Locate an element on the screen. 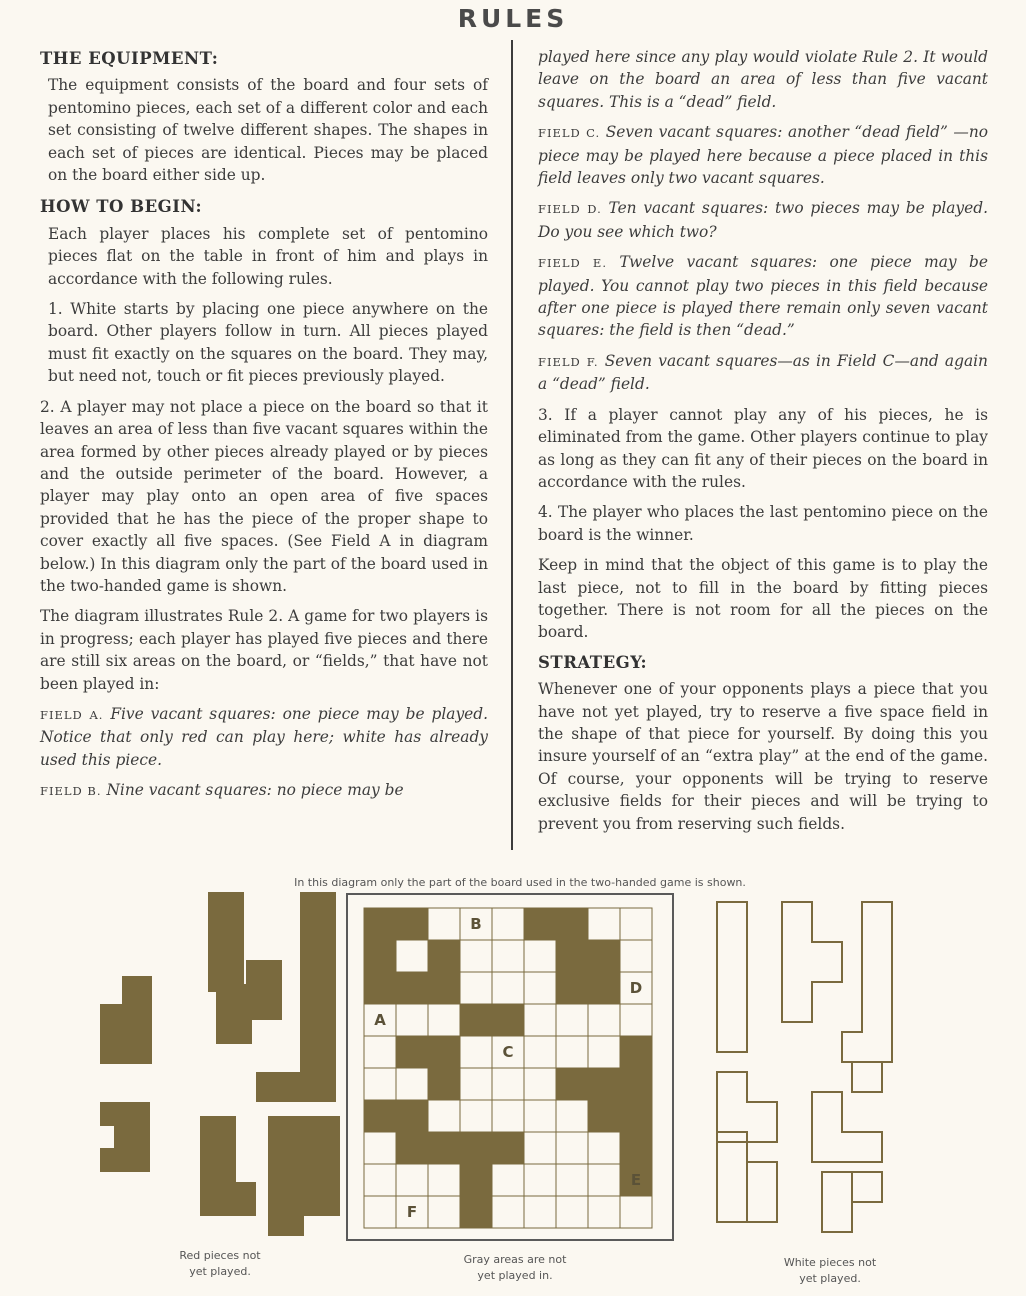  column-divider is located at coordinates (512, 445).